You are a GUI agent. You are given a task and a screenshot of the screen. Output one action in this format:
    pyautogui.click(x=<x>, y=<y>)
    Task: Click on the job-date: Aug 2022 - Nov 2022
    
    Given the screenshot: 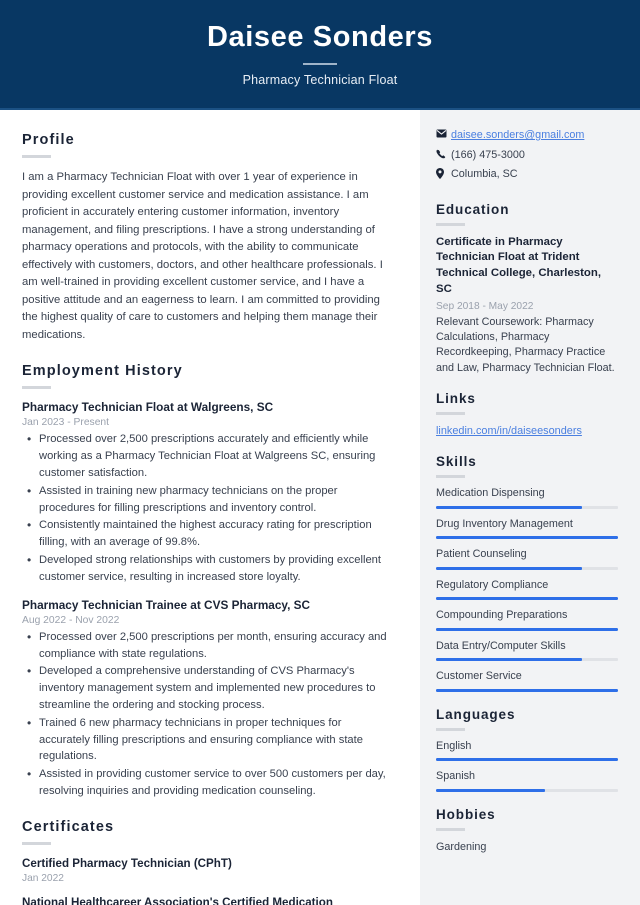 What is the action you would take?
    pyautogui.click(x=71, y=620)
    